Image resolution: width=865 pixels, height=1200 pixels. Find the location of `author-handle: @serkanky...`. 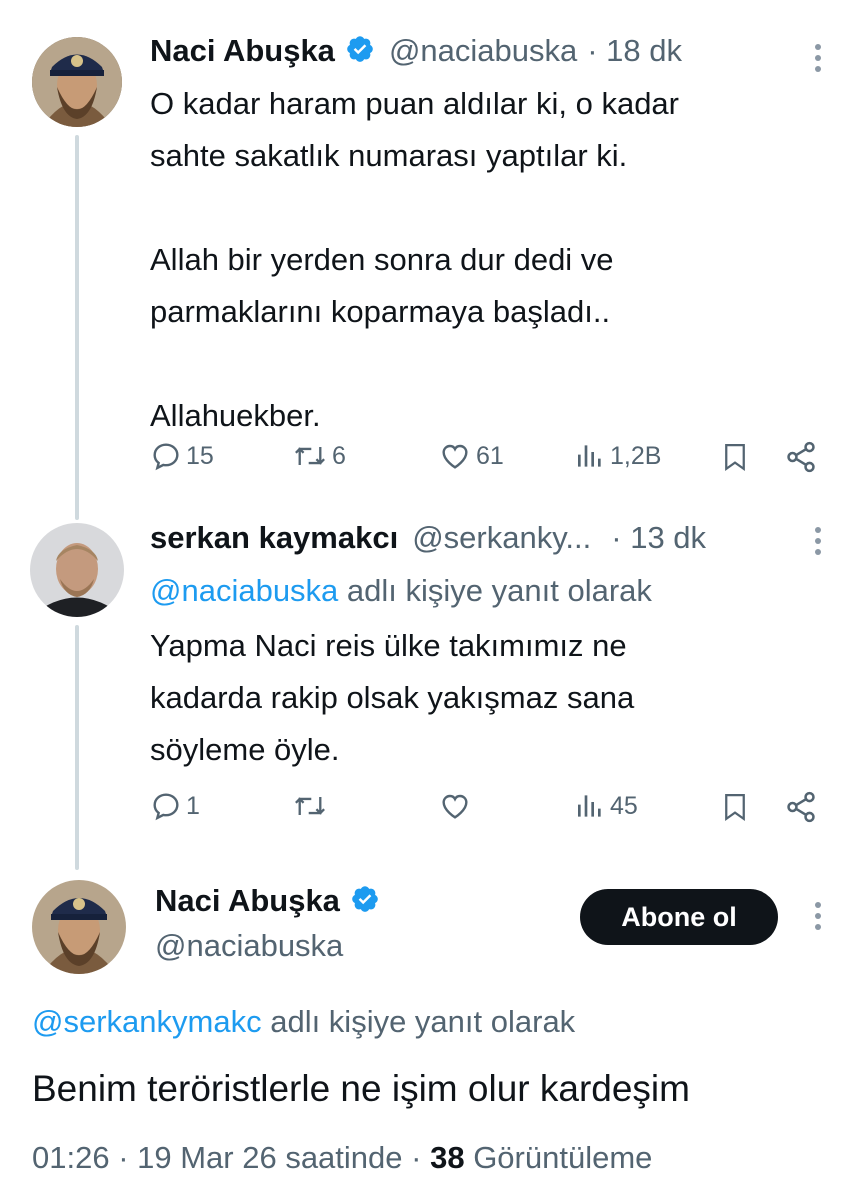

author-handle: @serkanky... is located at coordinates (501, 538).